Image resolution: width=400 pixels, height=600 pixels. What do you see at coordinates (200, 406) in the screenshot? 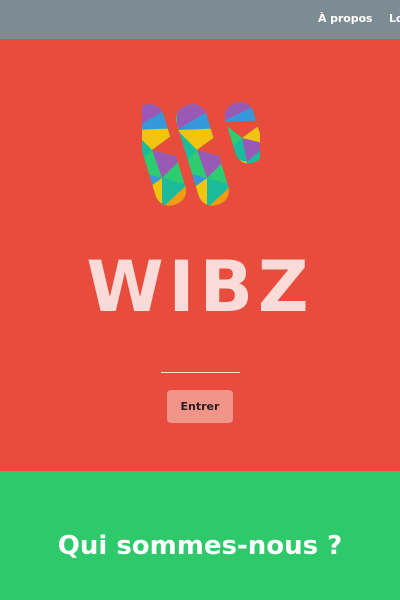
I see `enter-button: Entrer` at bounding box center [200, 406].